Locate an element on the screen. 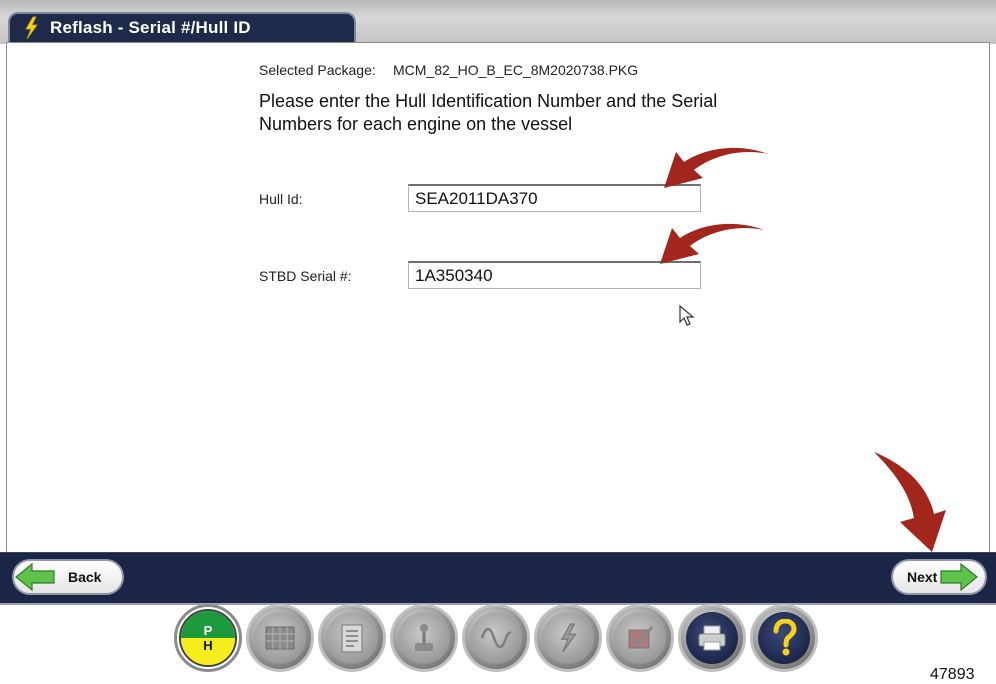 The height and width of the screenshot is (684, 996). module-map-button is located at coordinates (280, 638).